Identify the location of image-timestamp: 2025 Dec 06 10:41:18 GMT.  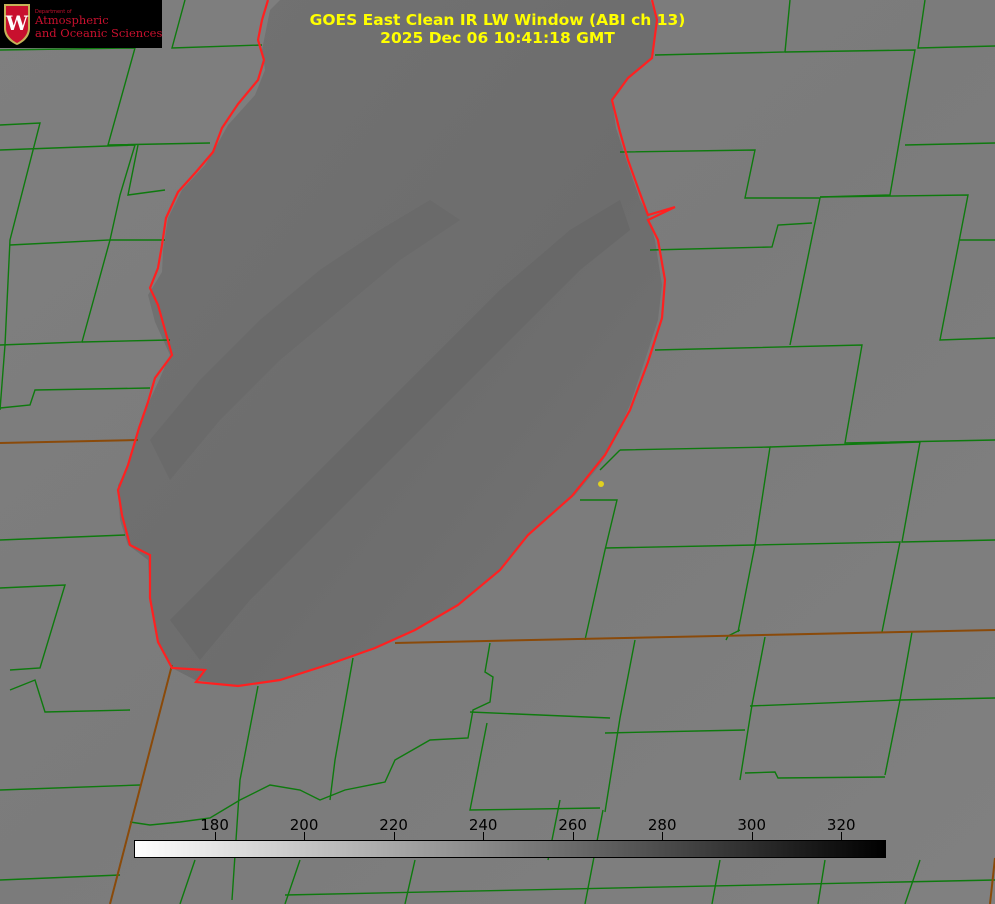
(497, 38).